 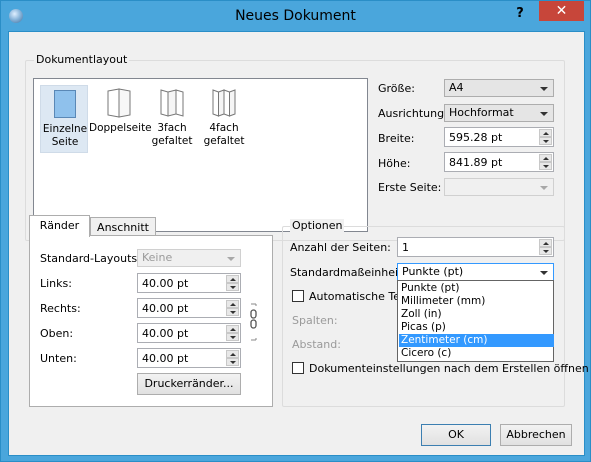 What do you see at coordinates (360, 296) in the screenshot?
I see `auto-text-frame-label: Automatische Text` at bounding box center [360, 296].